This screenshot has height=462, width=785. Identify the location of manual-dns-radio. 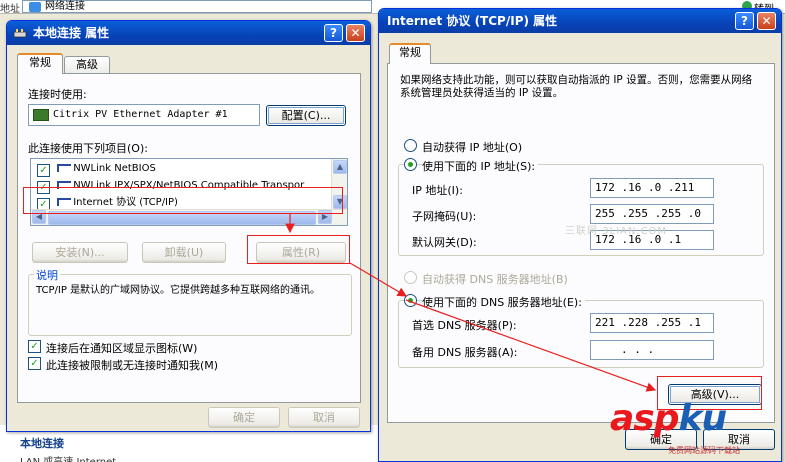
(410, 300).